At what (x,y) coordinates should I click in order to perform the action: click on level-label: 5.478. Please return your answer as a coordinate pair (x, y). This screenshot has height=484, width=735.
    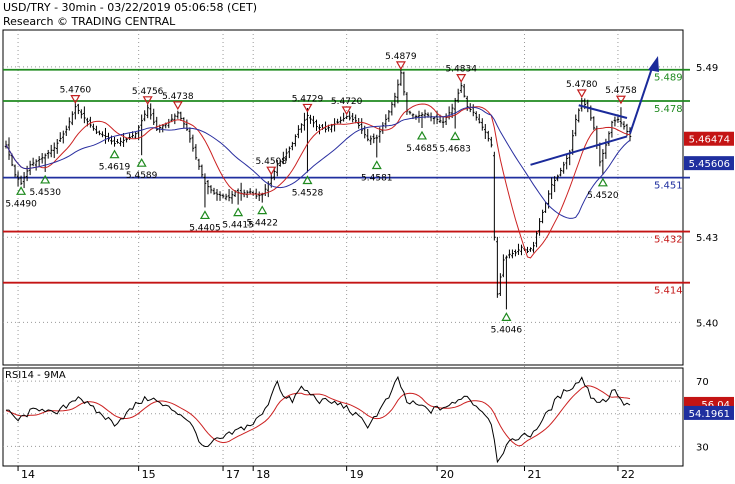
    Looking at the image, I should click on (668, 109).